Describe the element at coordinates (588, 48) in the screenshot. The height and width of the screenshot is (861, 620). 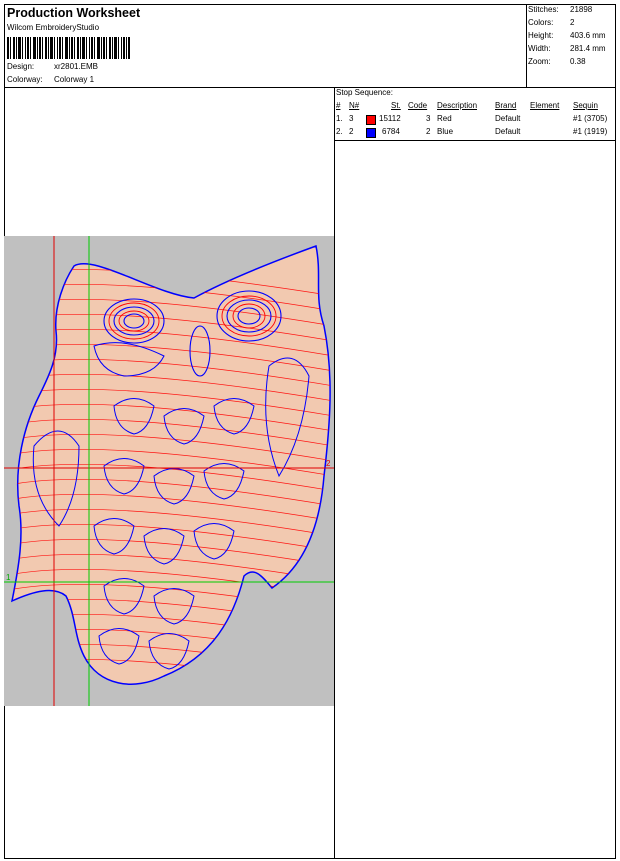
I see `stat-value: 281.4 mm` at that location.